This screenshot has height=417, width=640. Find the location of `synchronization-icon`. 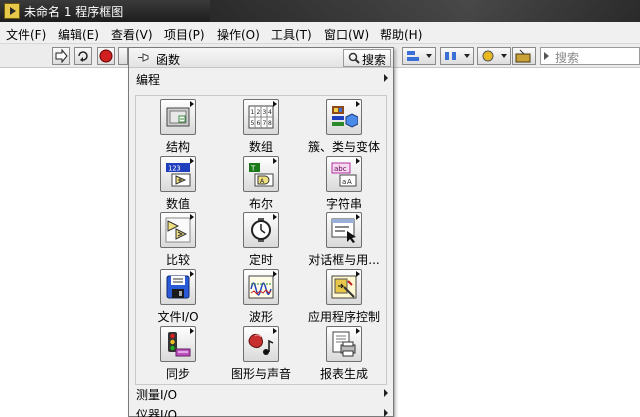

synchronization-icon is located at coordinates (178, 344).